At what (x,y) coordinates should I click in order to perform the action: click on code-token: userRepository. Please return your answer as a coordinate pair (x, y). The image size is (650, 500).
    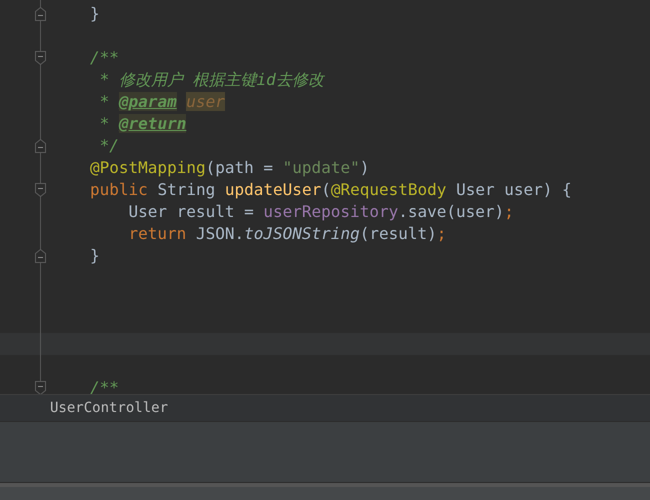
    Looking at the image, I should click on (330, 211).